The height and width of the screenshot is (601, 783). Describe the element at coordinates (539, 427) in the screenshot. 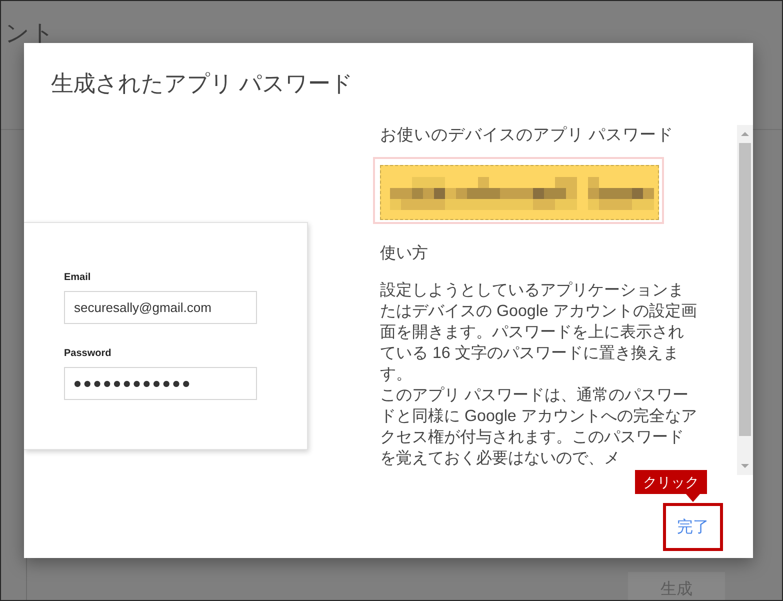

I see `instructions-paragraph: このアプリ パスワードは、通常のパスワードと同様に Google アカウントへの完全なアクセス権が付与されます。このパスワードを覚えておく必要はないので、メ` at that location.